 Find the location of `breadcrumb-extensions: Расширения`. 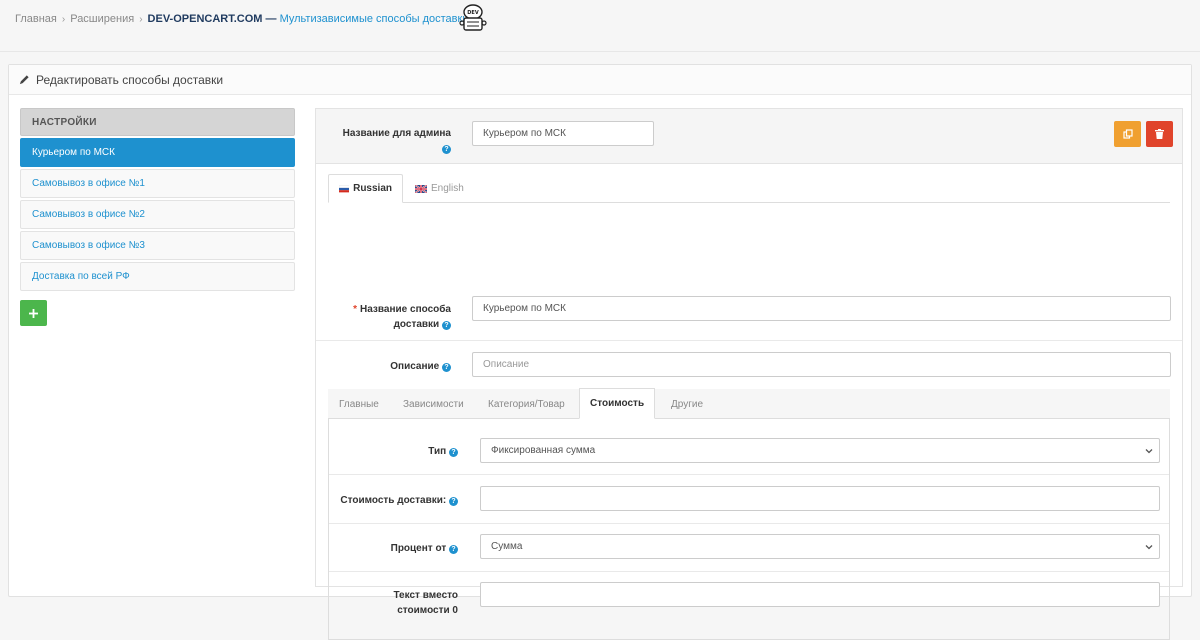

breadcrumb-extensions: Расширения is located at coordinates (102, 19).